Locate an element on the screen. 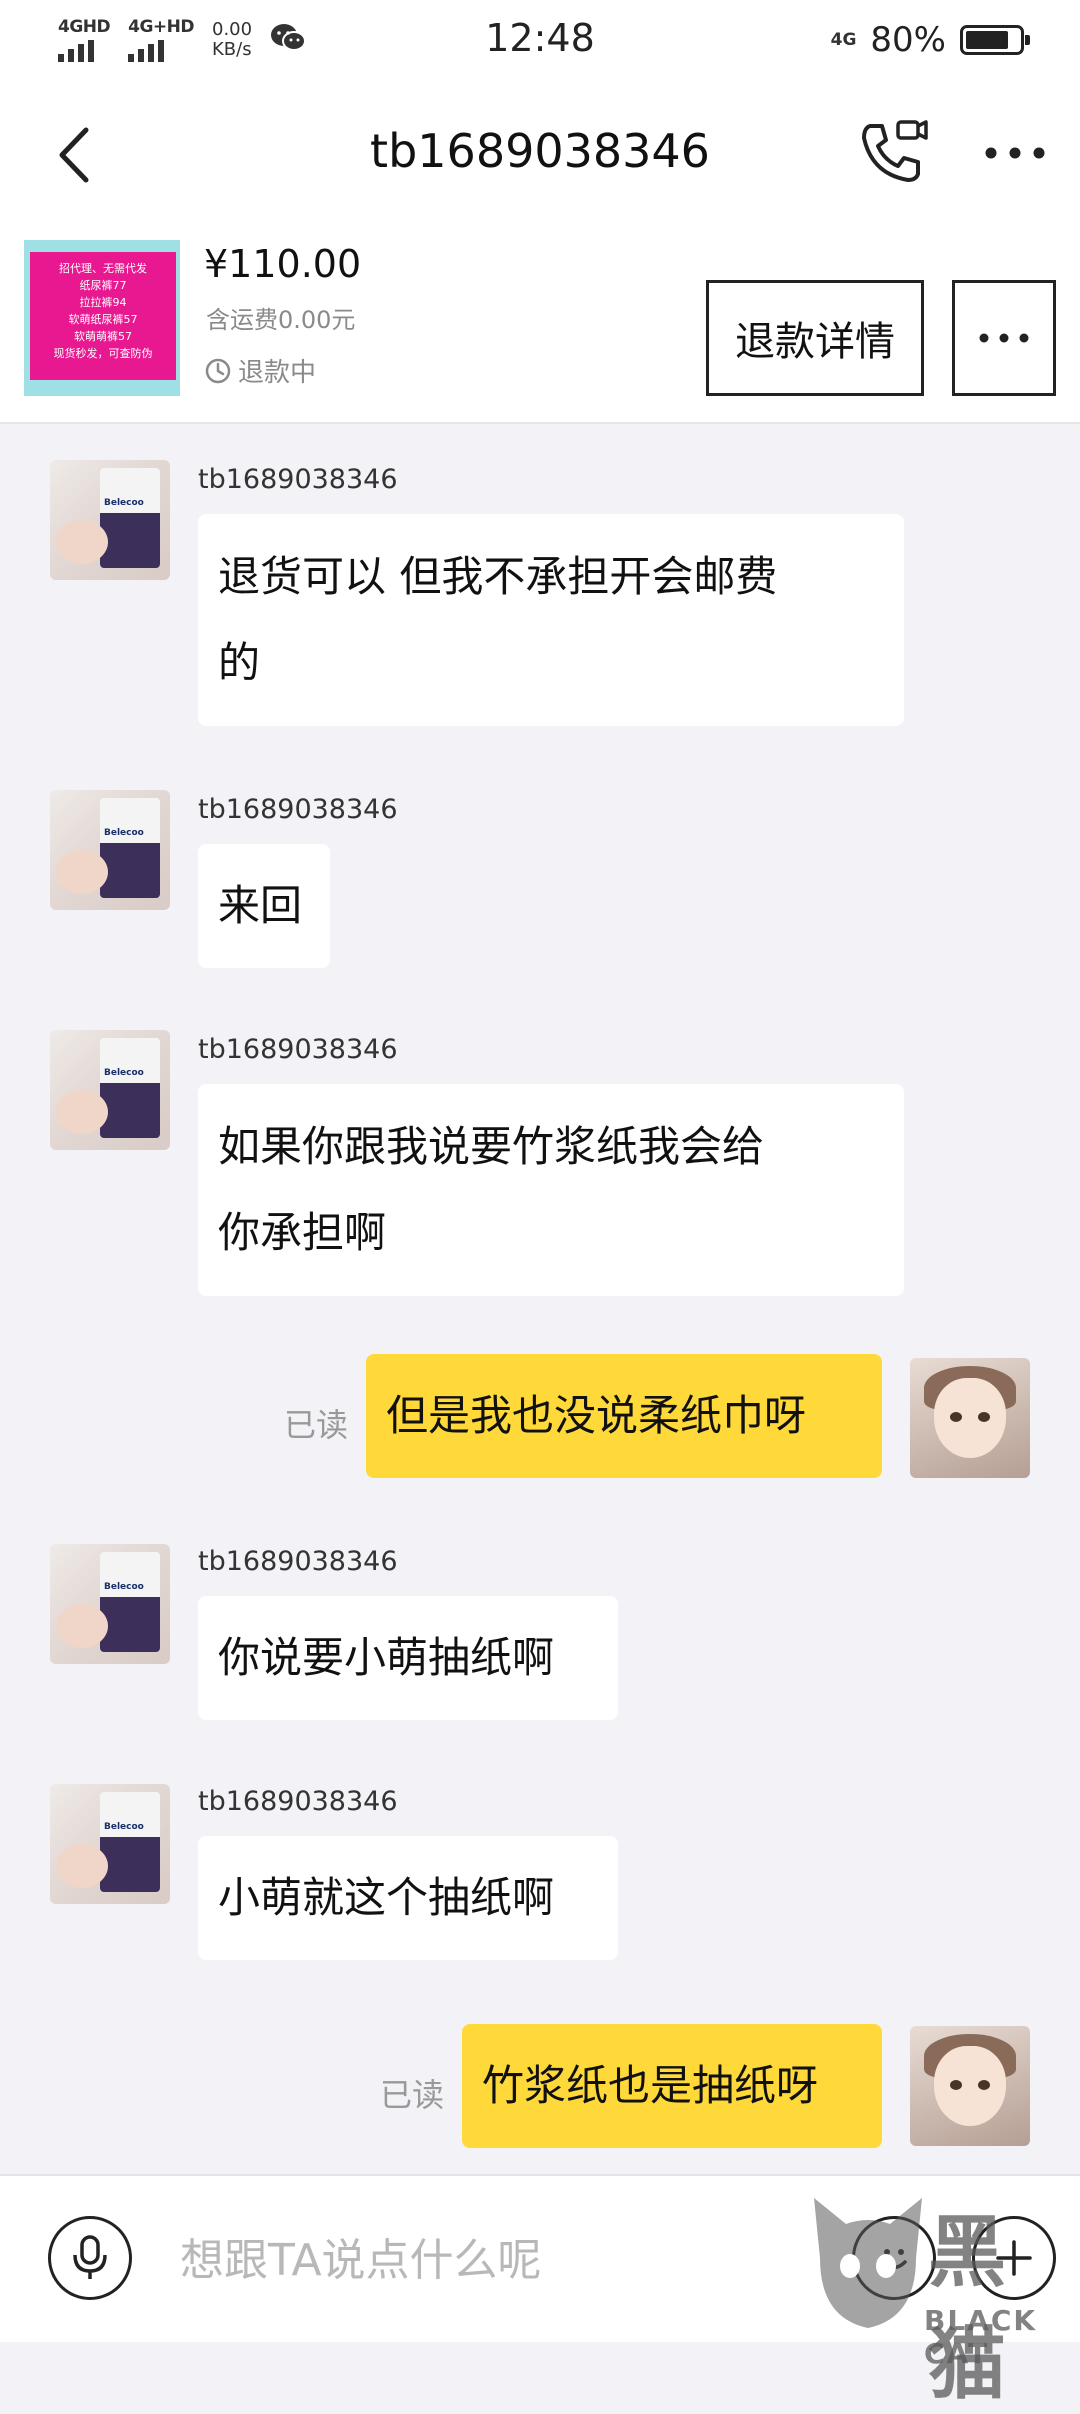 This screenshot has height=2414, width=1080. order-more-button is located at coordinates (1004, 338).